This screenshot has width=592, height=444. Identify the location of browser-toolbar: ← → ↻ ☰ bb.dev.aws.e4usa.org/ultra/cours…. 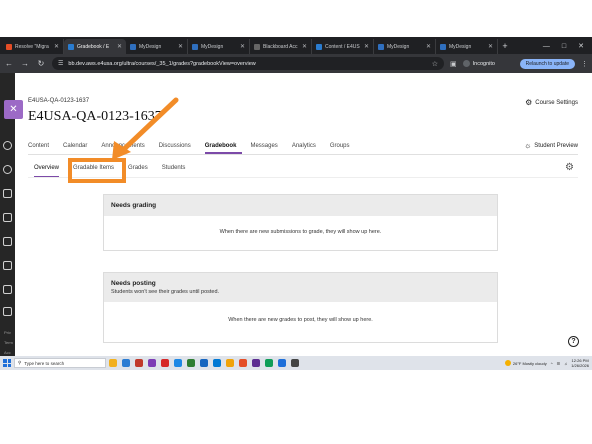
(296, 63).